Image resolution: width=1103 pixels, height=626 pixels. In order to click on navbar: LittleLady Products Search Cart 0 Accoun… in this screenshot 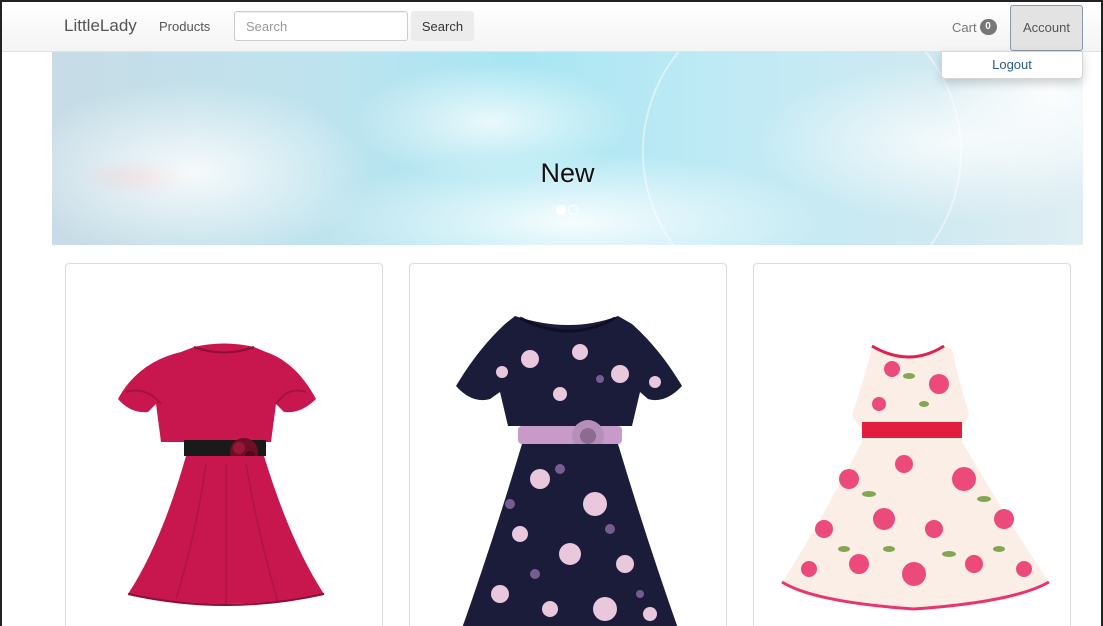, I will do `click(551, 27)`.